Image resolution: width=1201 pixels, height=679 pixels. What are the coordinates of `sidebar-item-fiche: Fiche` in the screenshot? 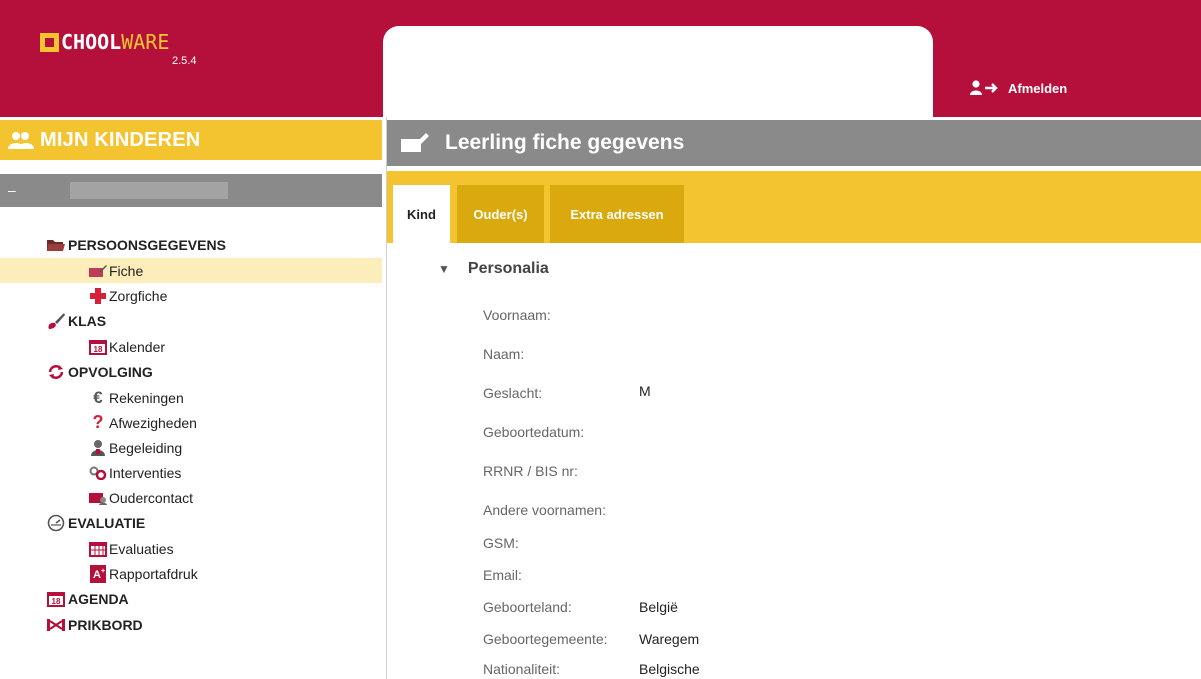 It's located at (191, 270).